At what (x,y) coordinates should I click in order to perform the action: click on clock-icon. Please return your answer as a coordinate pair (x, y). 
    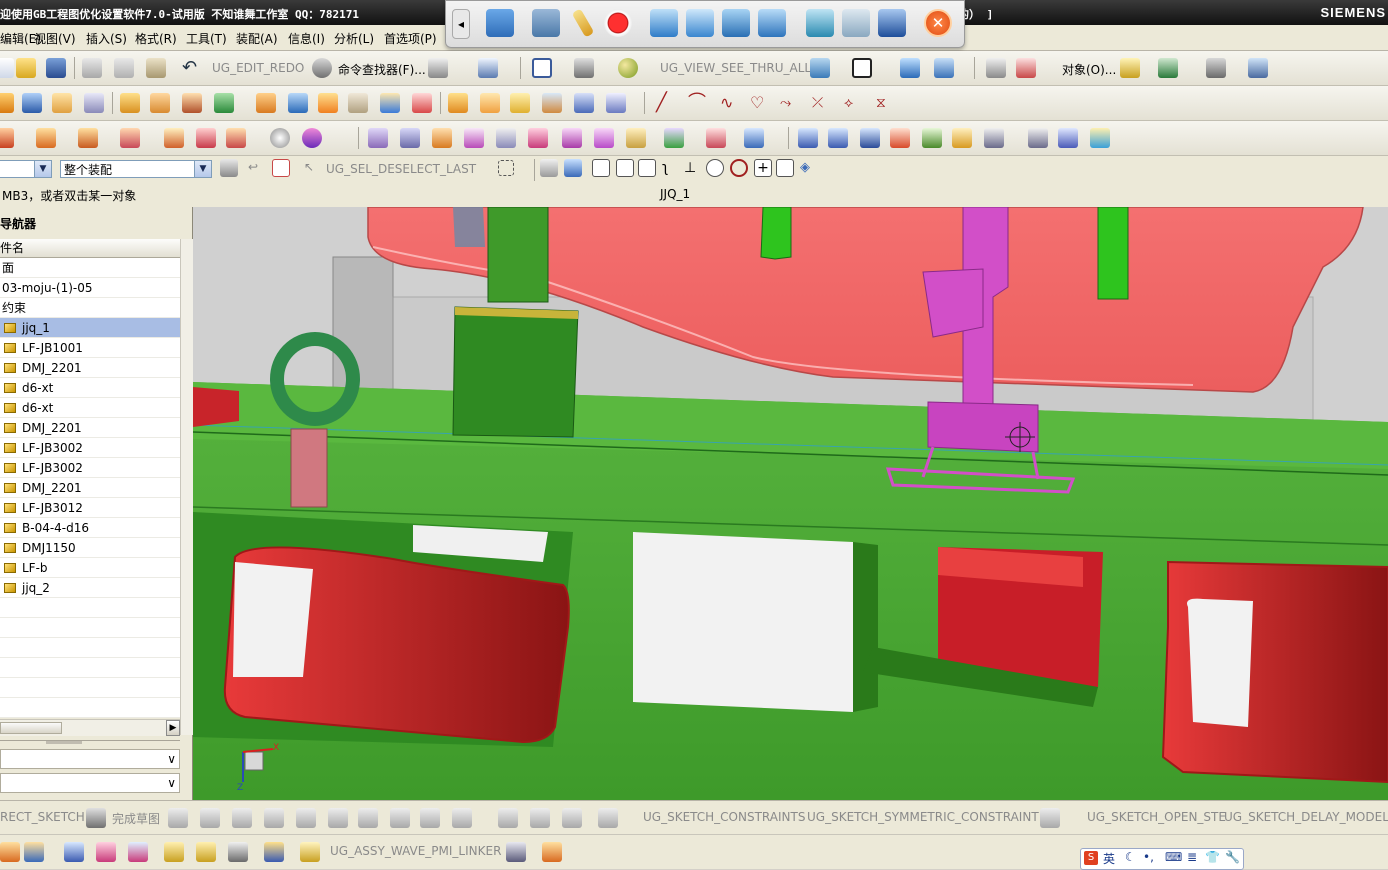
    Looking at the image, I should click on (280, 138).